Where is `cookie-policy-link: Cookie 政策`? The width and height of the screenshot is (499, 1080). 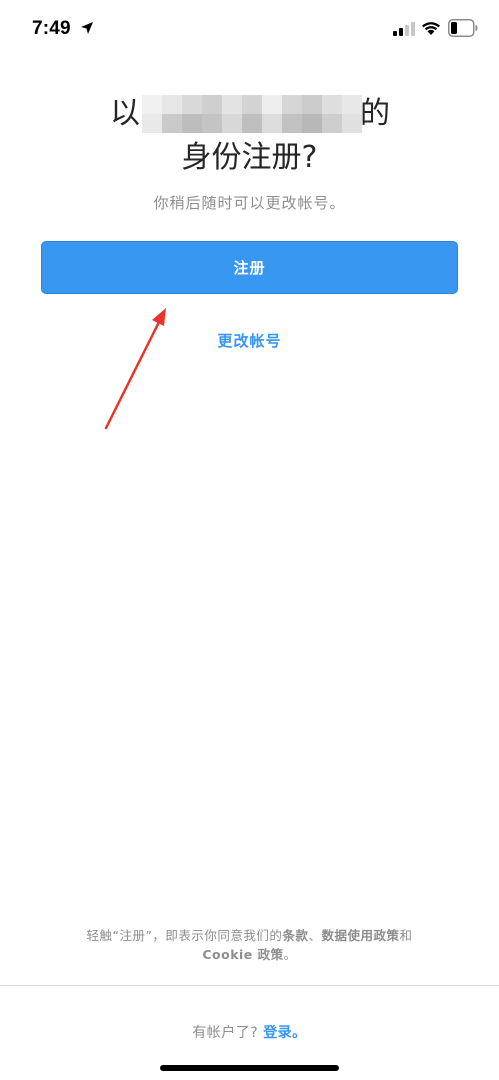
cookie-policy-link: Cookie 政策 is located at coordinates (242, 954).